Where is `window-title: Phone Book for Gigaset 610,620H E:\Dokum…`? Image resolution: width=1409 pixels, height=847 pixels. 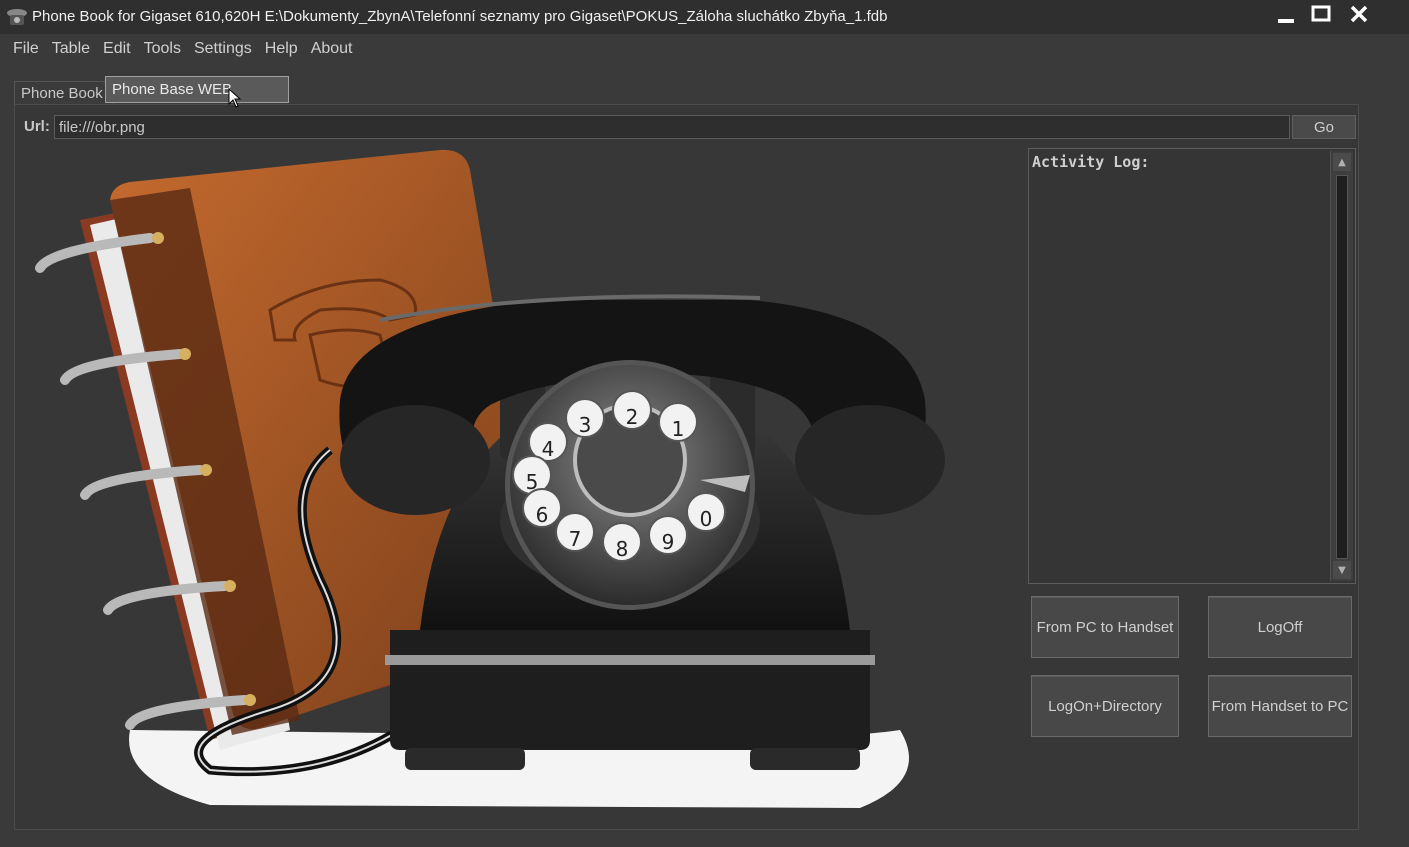
window-title: Phone Book for Gigaset 610,620H E:\Dokum… is located at coordinates (460, 16).